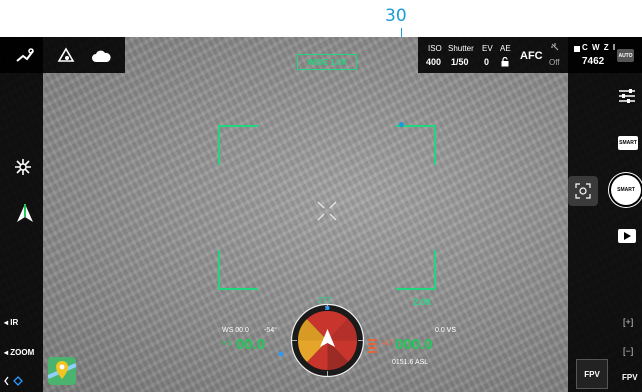  What do you see at coordinates (66, 56) in the screenshot?
I see `return-home-icon` at bounding box center [66, 56].